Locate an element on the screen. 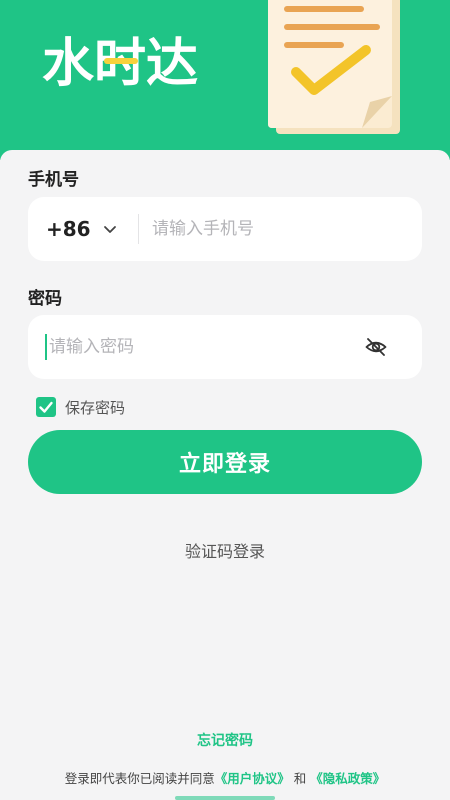 The image size is (450, 800). login-button: 立即登录 is located at coordinates (225, 462).